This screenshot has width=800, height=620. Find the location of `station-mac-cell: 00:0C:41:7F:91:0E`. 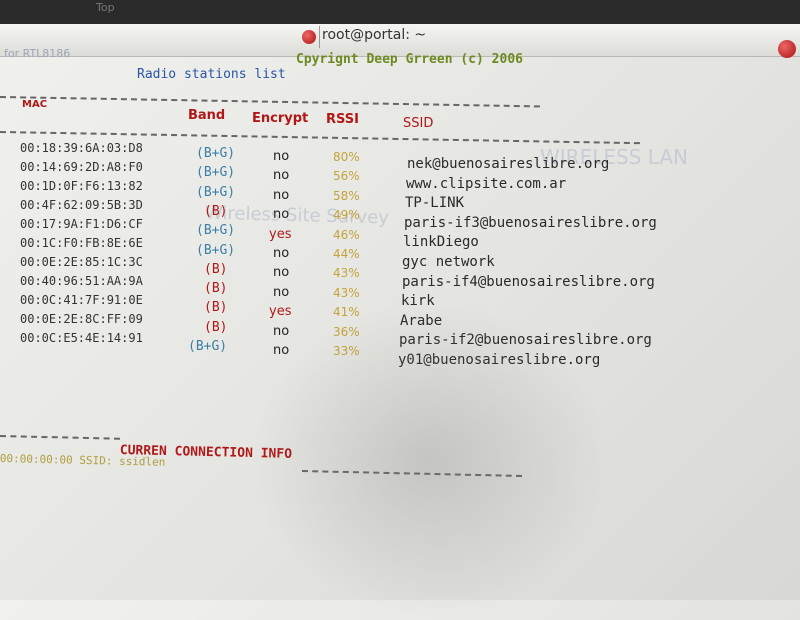

station-mac-cell: 00:0C:41:7F:91:0E is located at coordinates (81, 300).